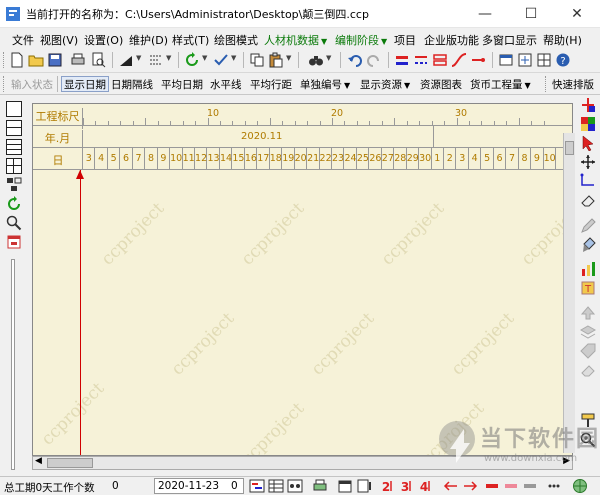 This screenshot has width=600, height=495. What do you see at coordinates (355, 60) in the screenshot?
I see `undo-icon` at bounding box center [355, 60].